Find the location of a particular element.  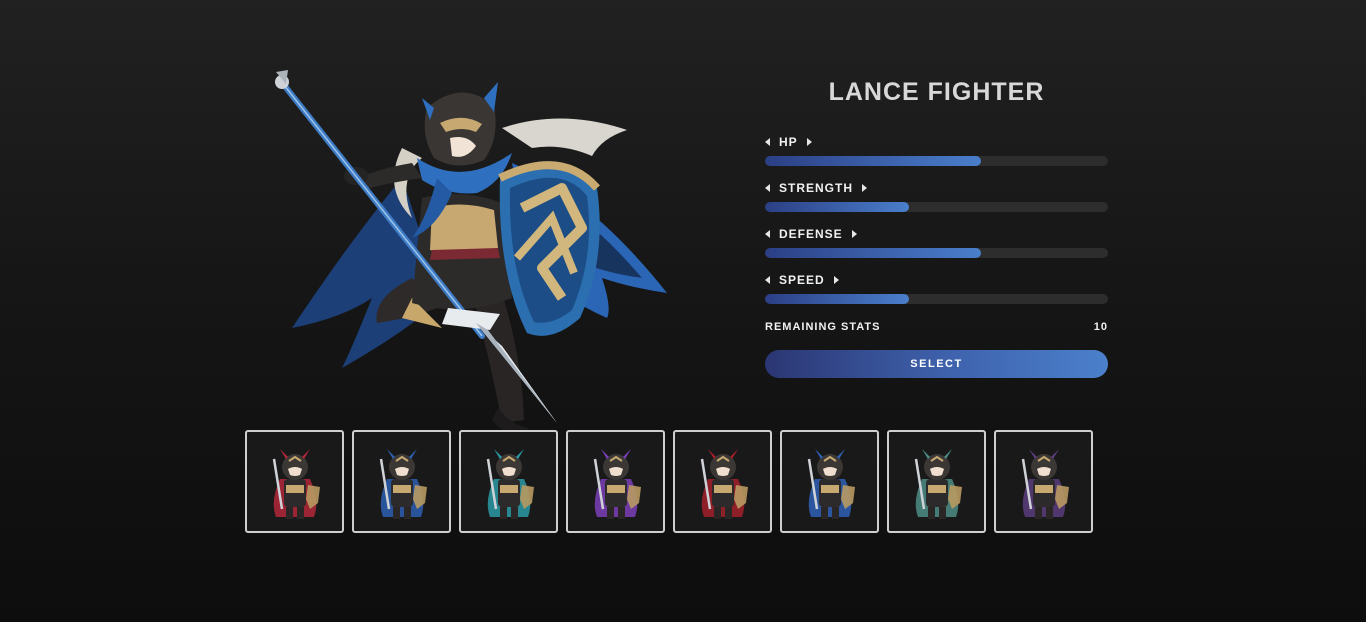

stat-defense-label: DEFENSE is located at coordinates (811, 234).